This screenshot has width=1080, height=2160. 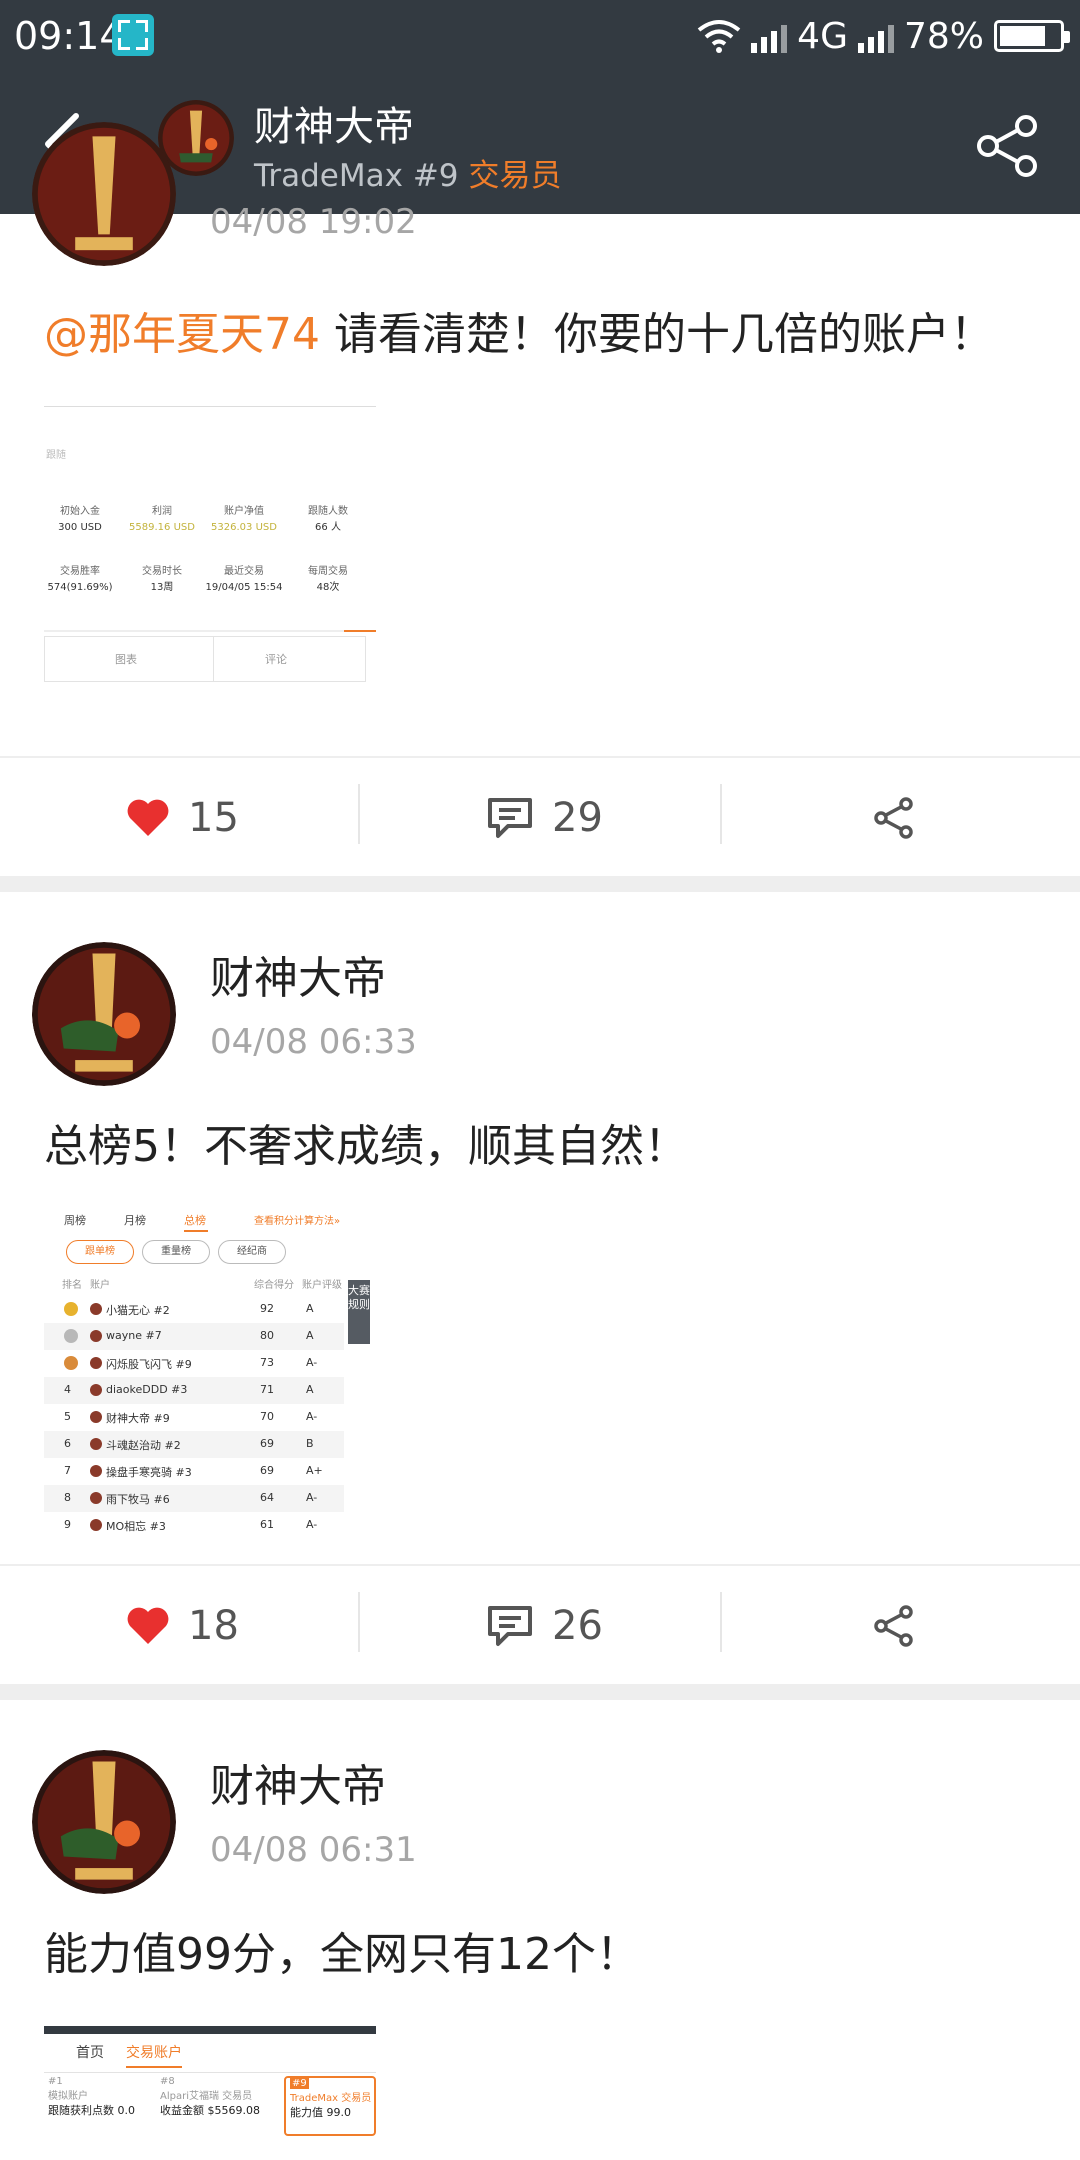 What do you see at coordinates (210, 2096) in the screenshot?
I see `account-card: #8 Alpari艾福瑞 交易员 收益金额 $5569.08` at bounding box center [210, 2096].